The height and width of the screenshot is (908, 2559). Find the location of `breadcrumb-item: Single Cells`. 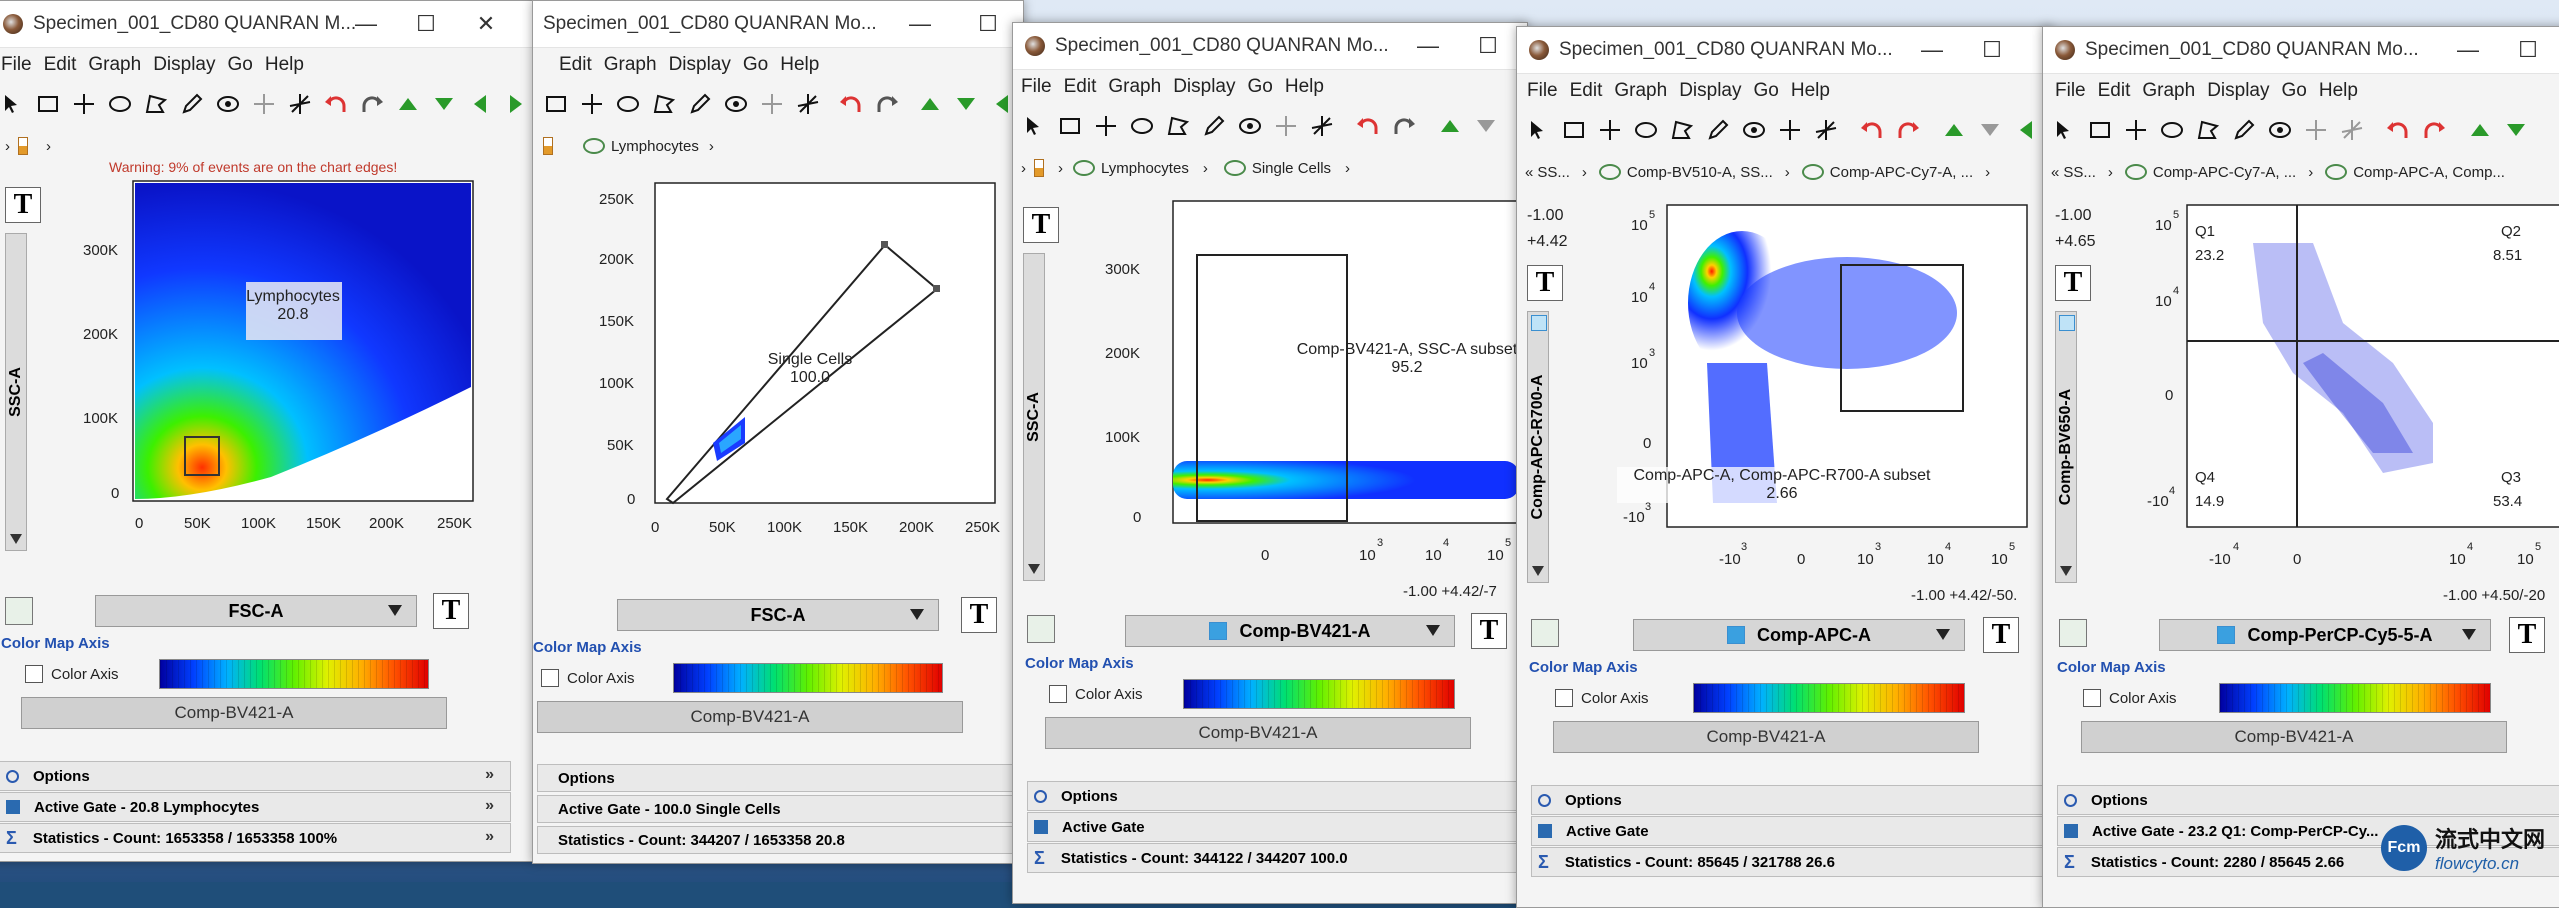

breadcrumb-item: Single Cells is located at coordinates (1291, 168).